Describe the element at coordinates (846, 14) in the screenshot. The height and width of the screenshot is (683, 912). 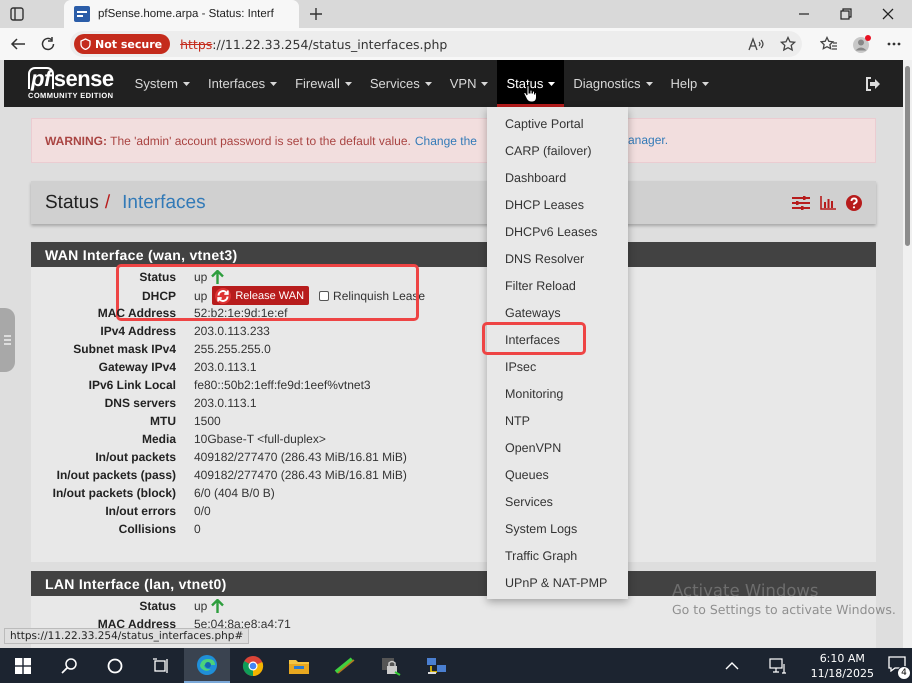
I see `restore-icon` at that location.